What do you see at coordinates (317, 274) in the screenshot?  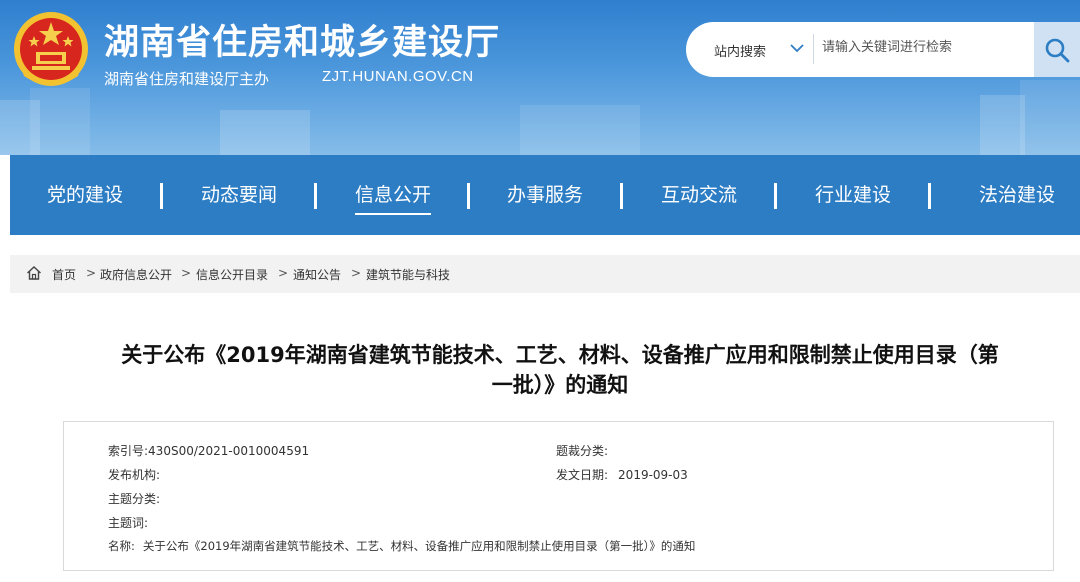 I see `breadcrumb-notices: 通知公告` at bounding box center [317, 274].